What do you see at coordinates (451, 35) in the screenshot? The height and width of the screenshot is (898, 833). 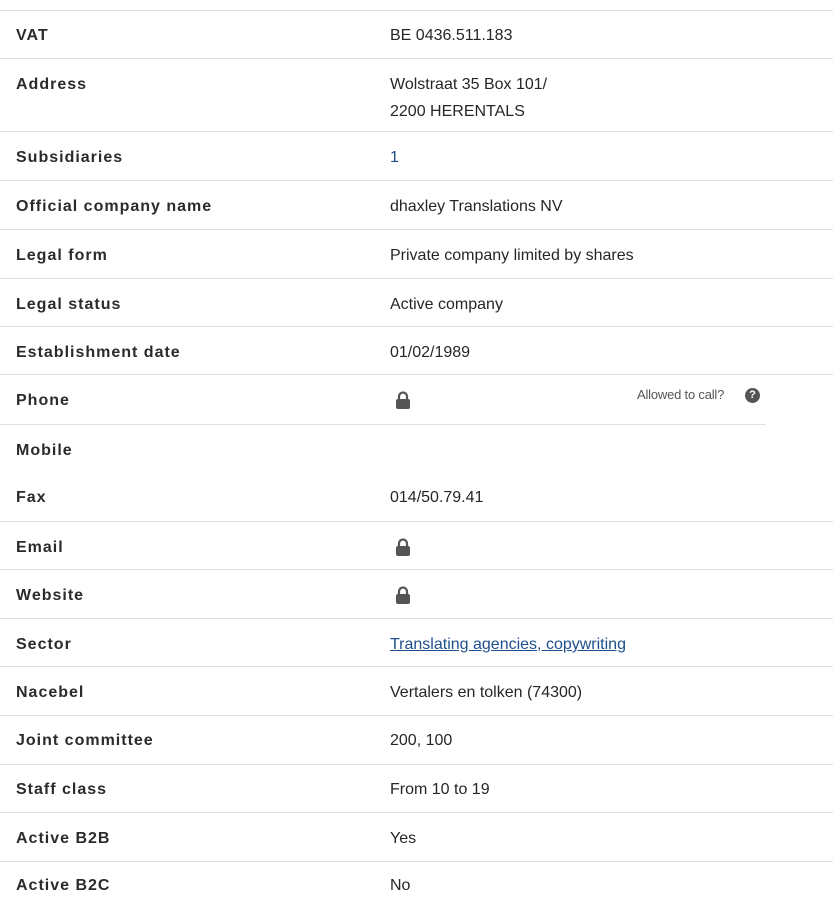 I see `vat-value: BE 0436.511.183` at bounding box center [451, 35].